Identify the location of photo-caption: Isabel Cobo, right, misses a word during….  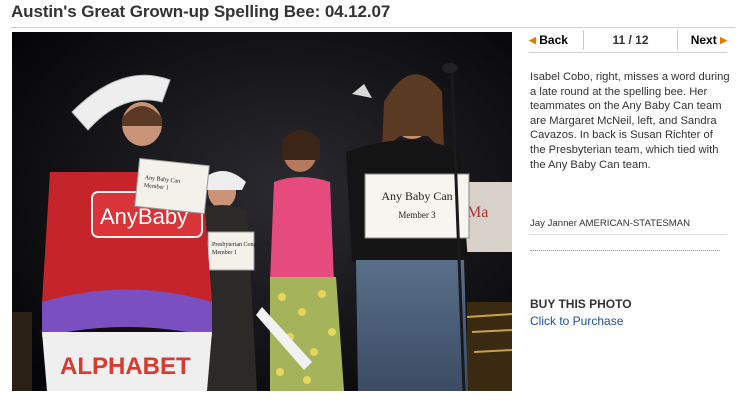
(630, 121).